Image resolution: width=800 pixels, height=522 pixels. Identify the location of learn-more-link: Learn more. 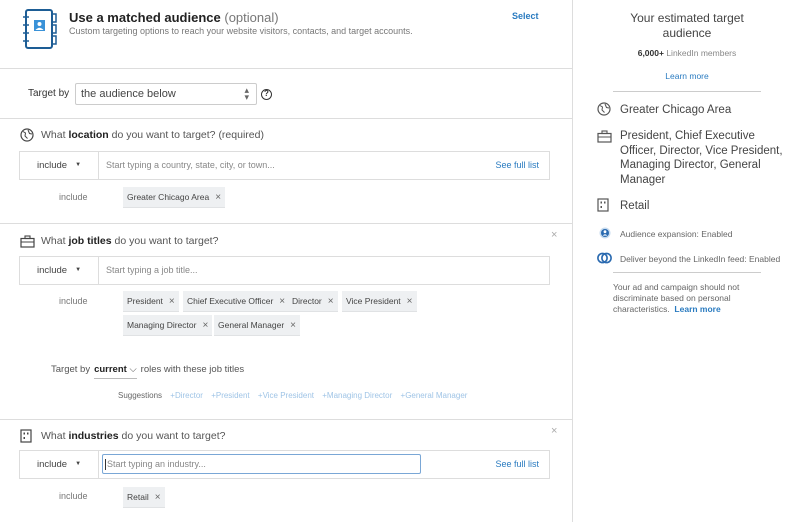
(687, 76).